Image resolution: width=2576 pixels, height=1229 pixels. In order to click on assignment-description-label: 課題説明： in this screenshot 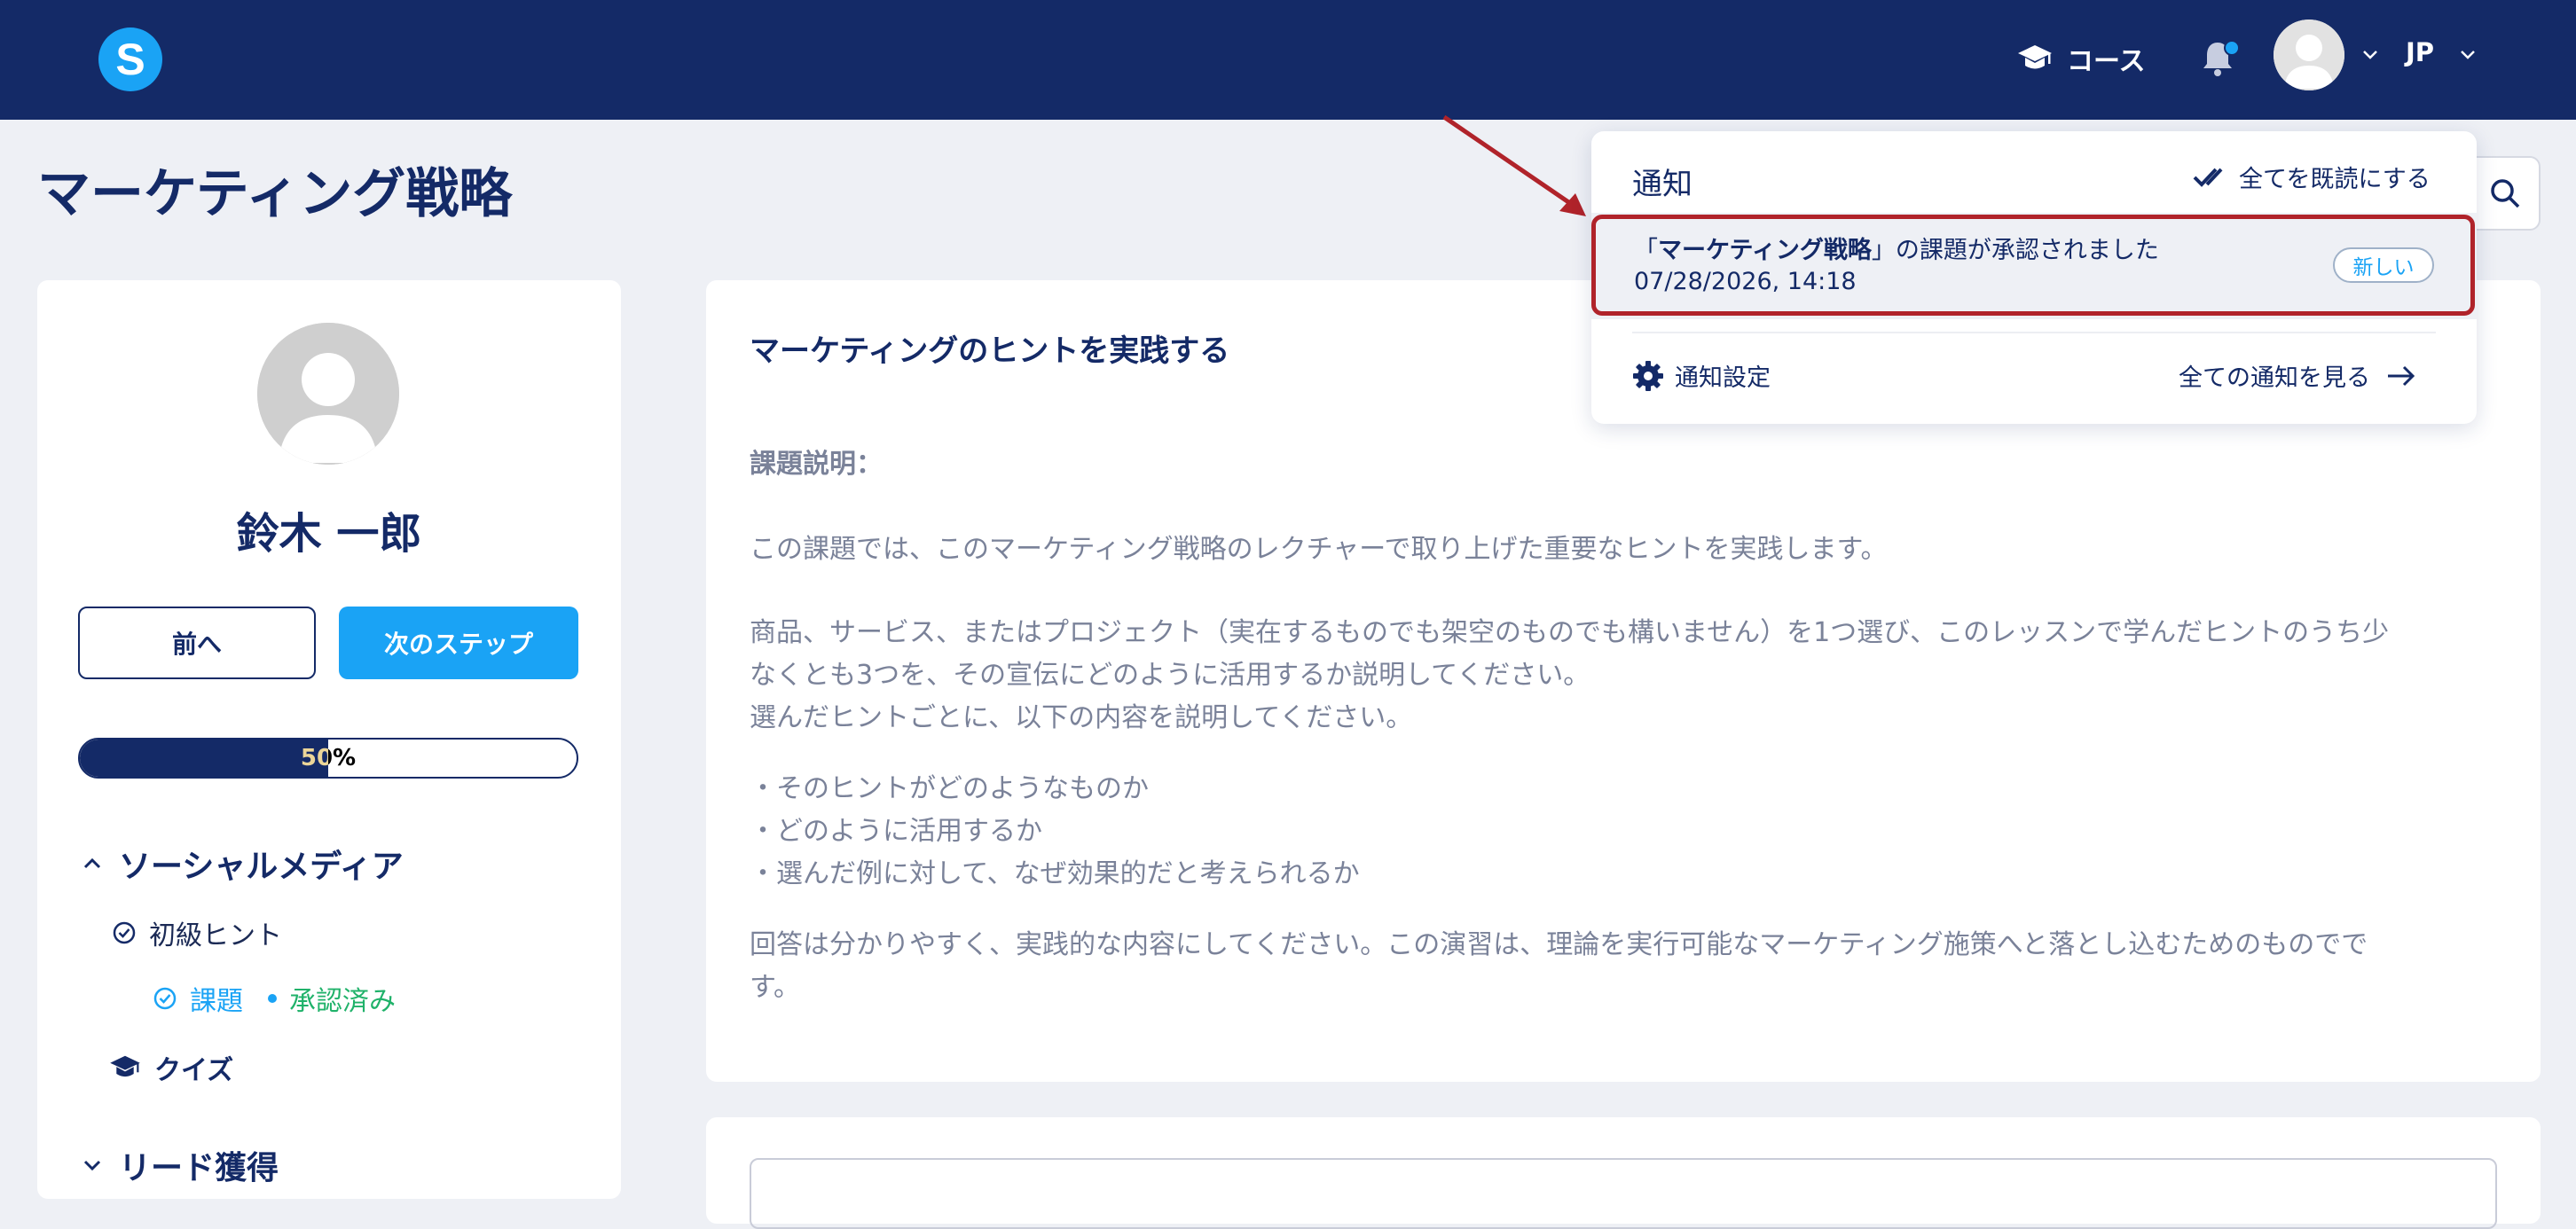, I will do `click(816, 464)`.